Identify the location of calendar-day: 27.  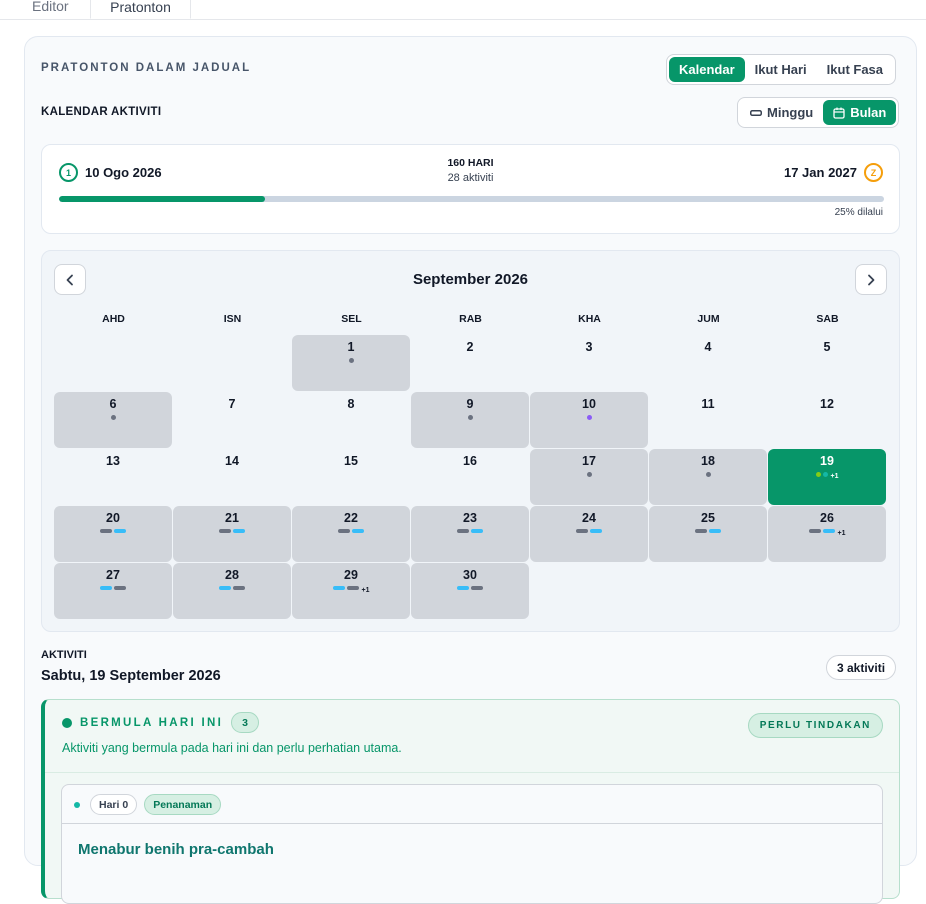
(113, 591).